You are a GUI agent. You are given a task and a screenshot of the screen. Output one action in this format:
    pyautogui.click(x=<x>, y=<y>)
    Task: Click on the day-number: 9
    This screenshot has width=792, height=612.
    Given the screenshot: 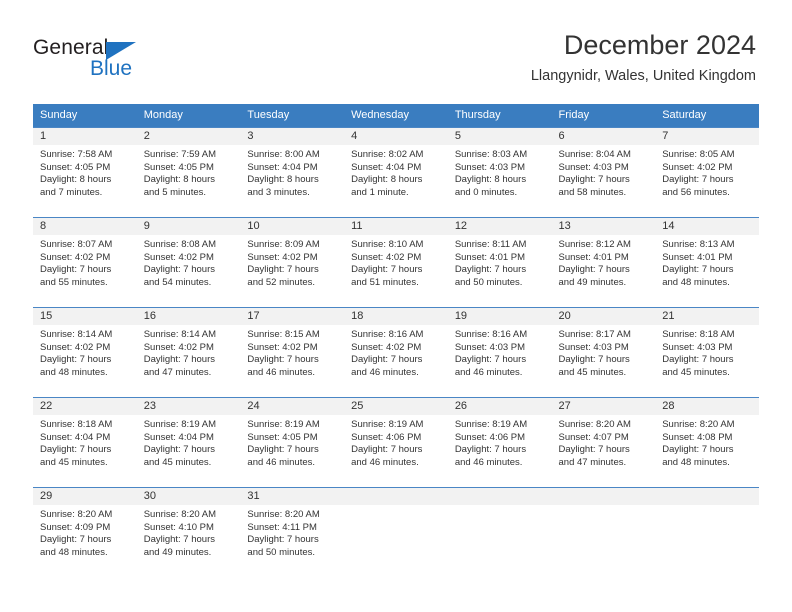 What is the action you would take?
    pyautogui.click(x=188, y=226)
    